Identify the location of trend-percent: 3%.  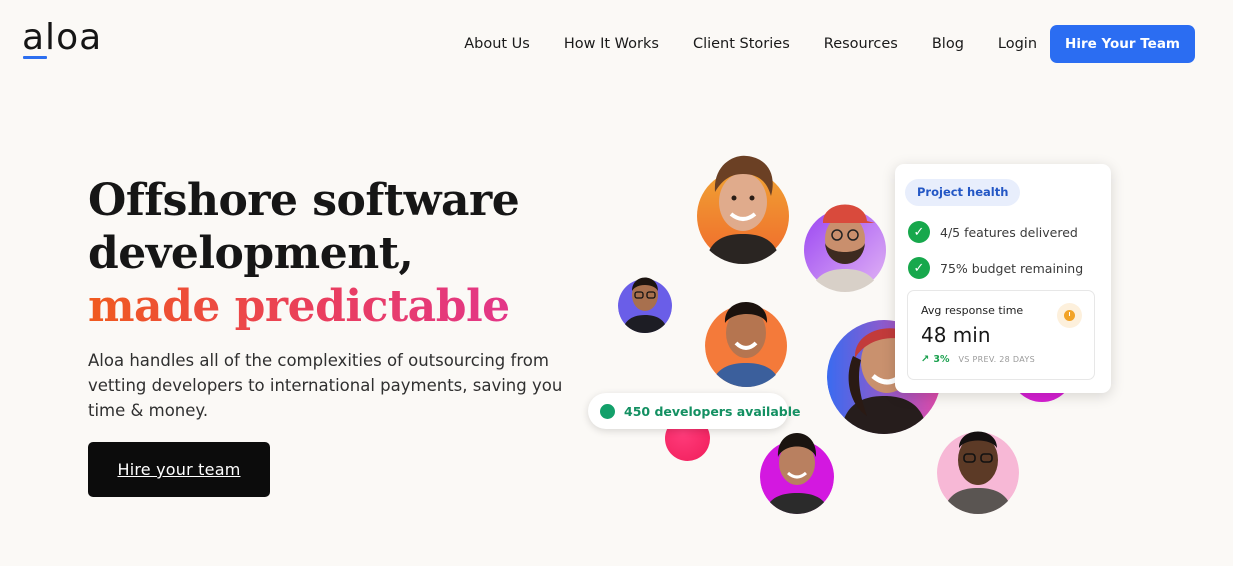
(941, 359).